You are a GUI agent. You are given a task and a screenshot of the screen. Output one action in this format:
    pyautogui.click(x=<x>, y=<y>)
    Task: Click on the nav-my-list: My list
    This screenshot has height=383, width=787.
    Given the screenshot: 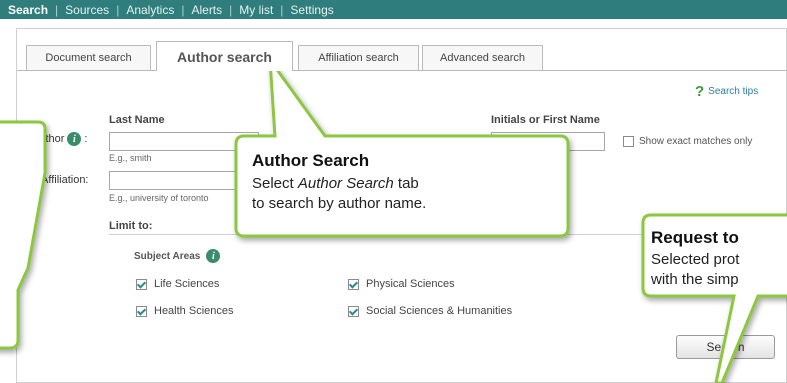 What is the action you would take?
    pyautogui.click(x=256, y=10)
    